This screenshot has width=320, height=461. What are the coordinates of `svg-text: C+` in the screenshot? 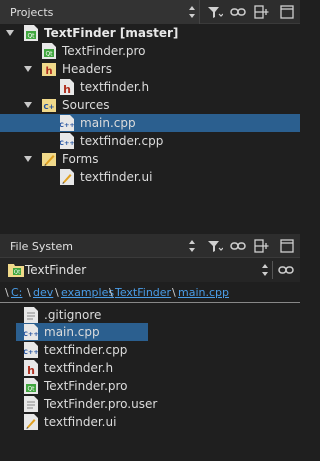 It's located at (48, 107).